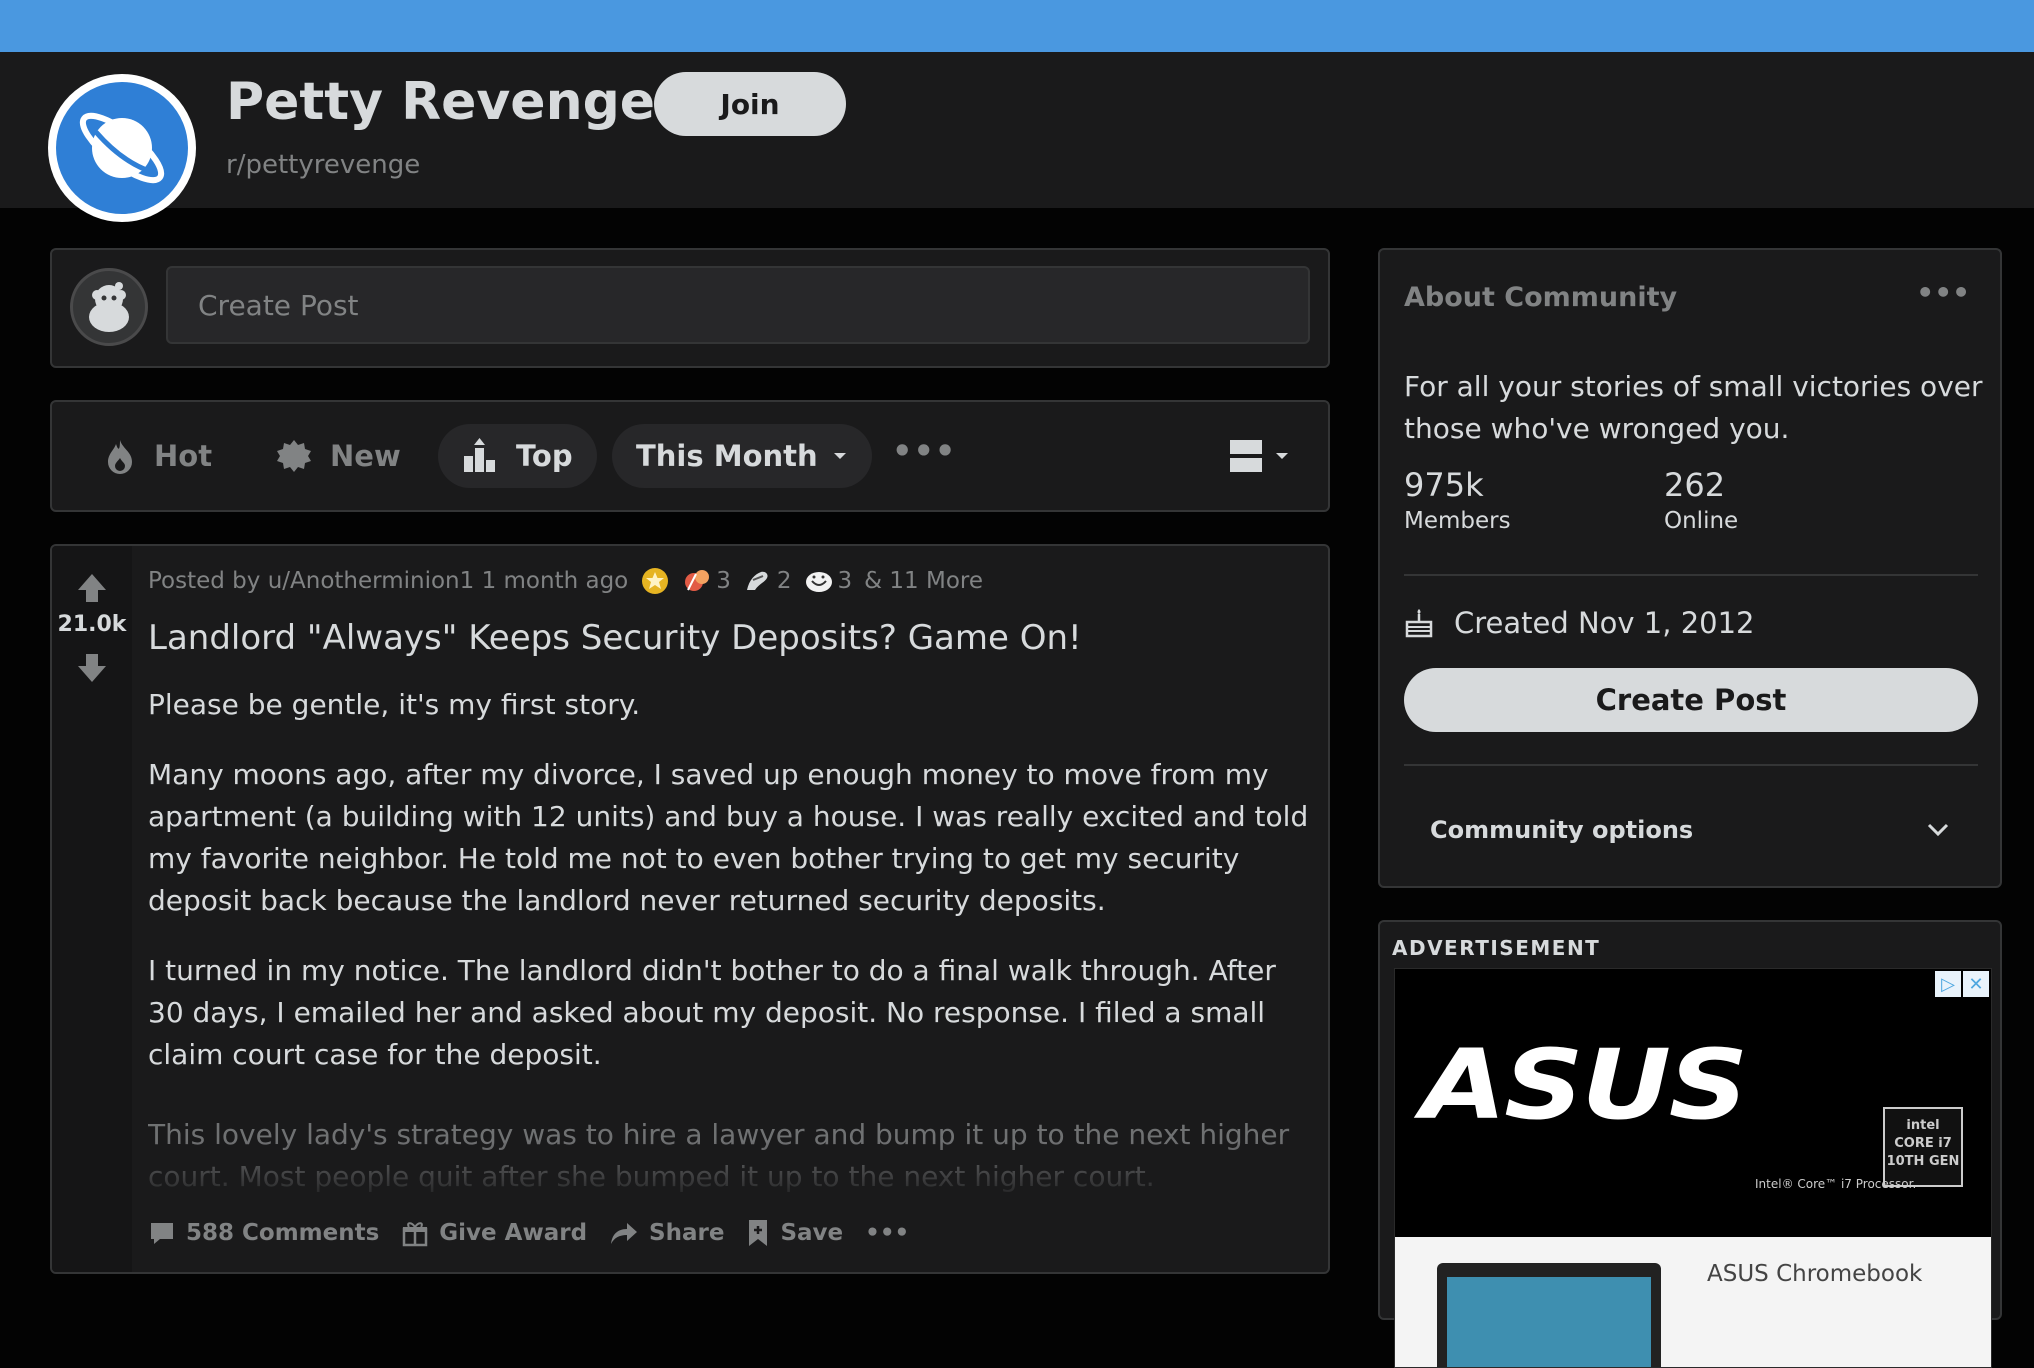  I want to click on award-hands-count: 2, so click(784, 581).